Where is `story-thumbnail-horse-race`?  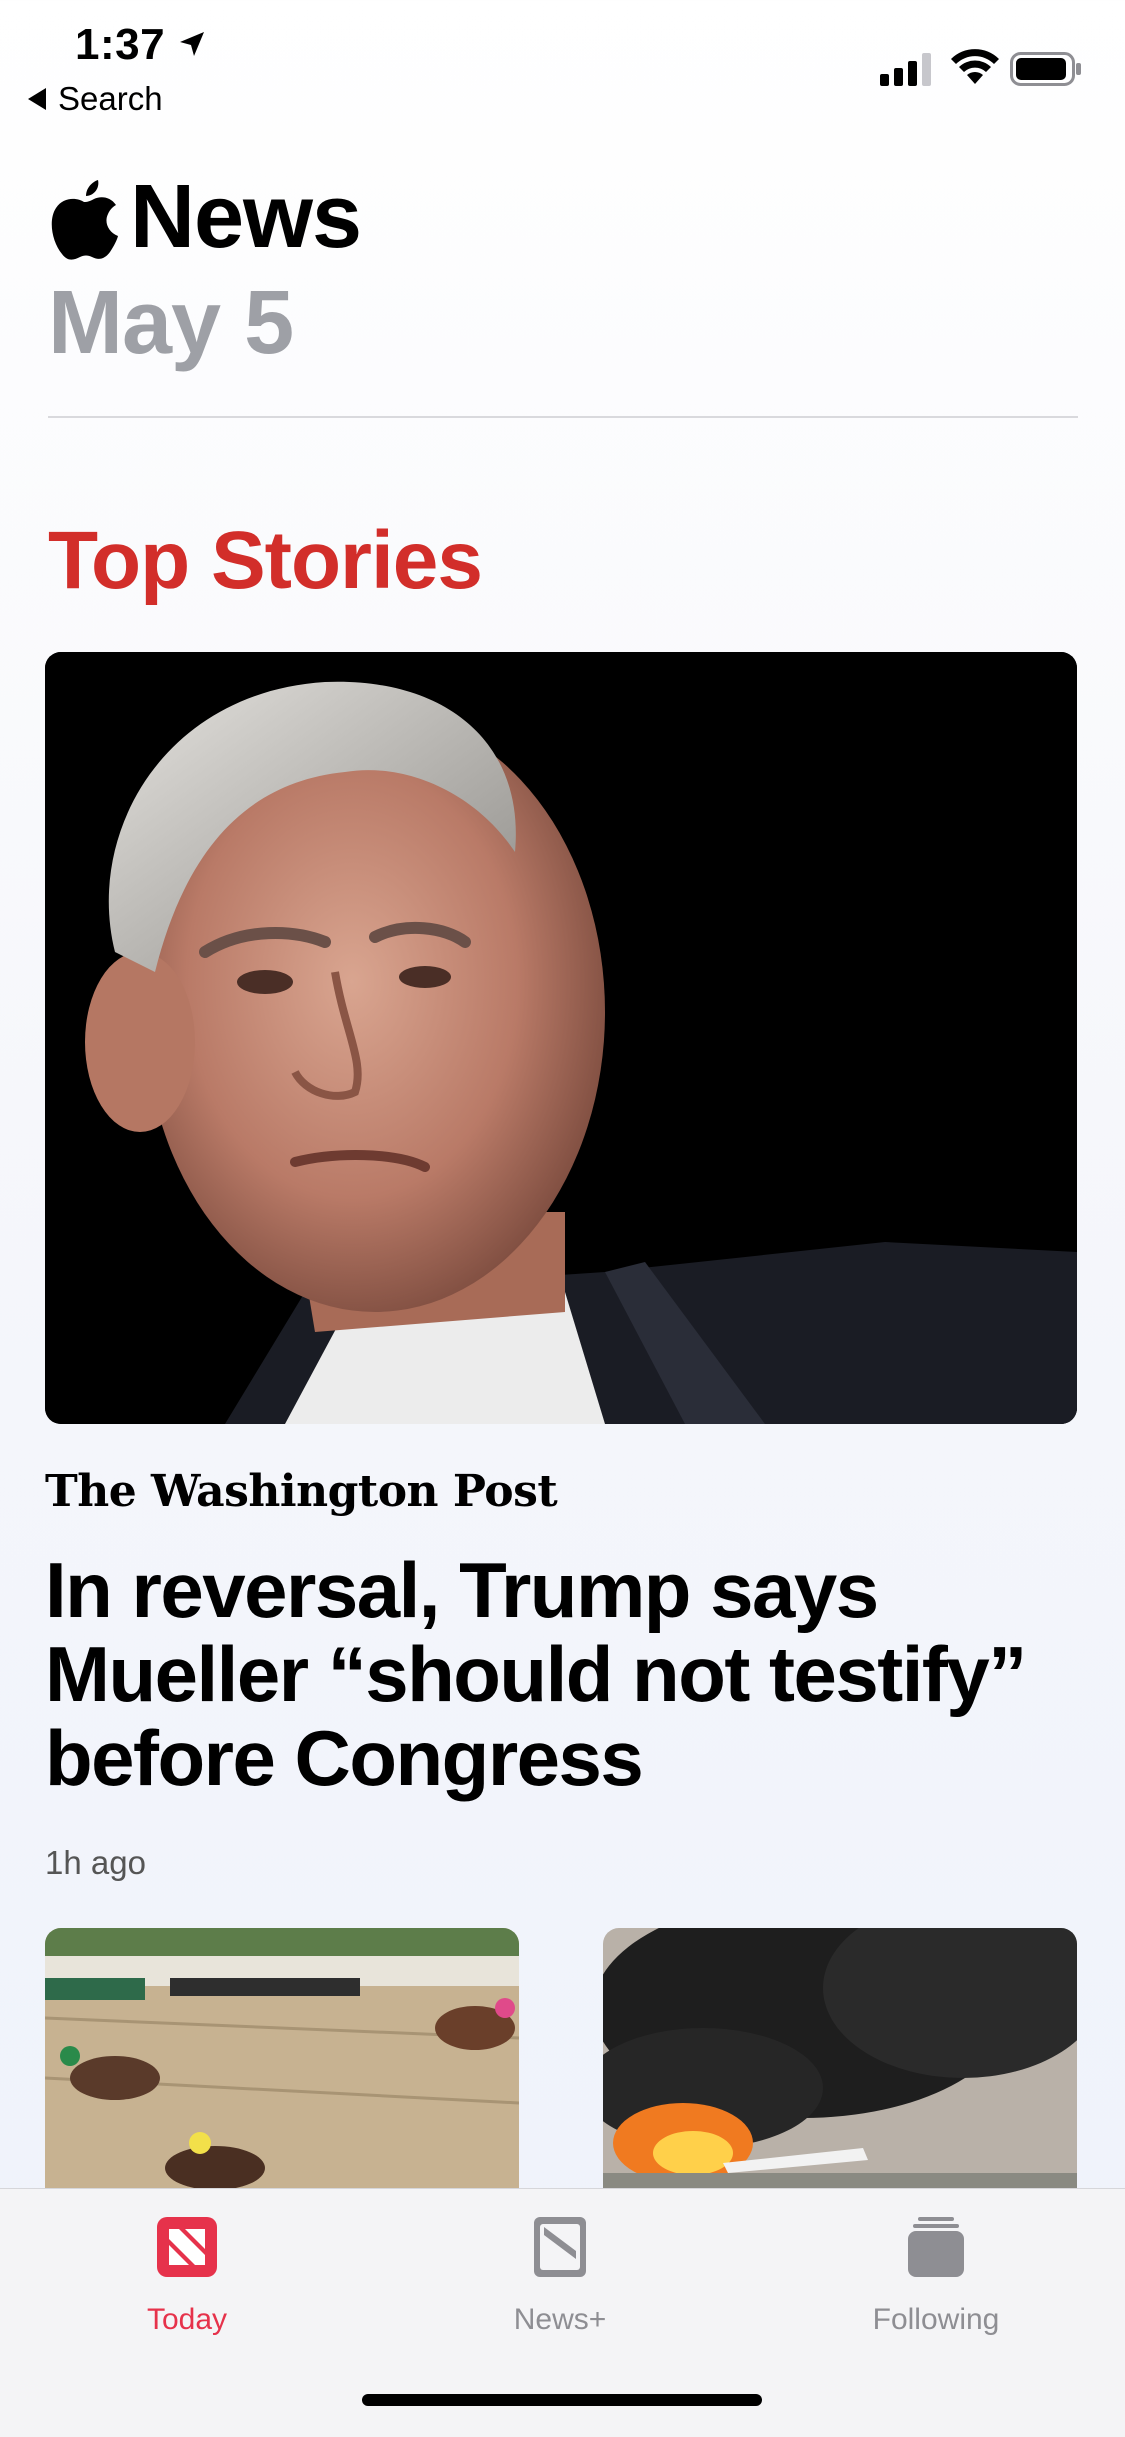 story-thumbnail-horse-race is located at coordinates (282, 2058).